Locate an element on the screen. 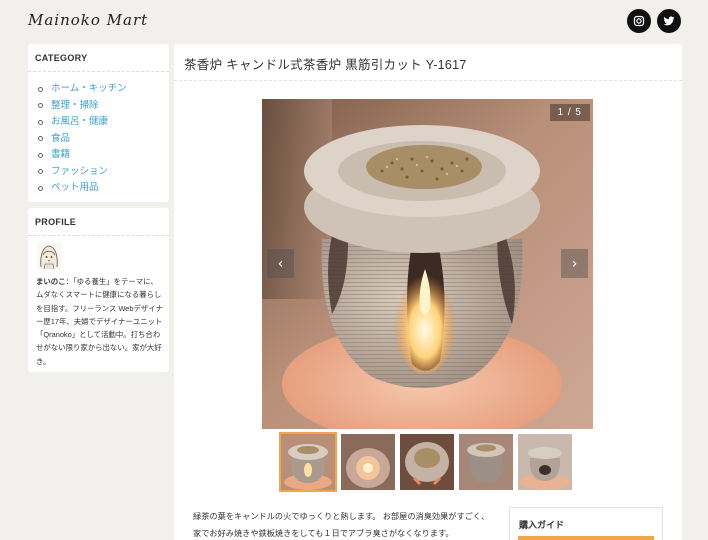  profile-name: まいのこ is located at coordinates (51, 281).